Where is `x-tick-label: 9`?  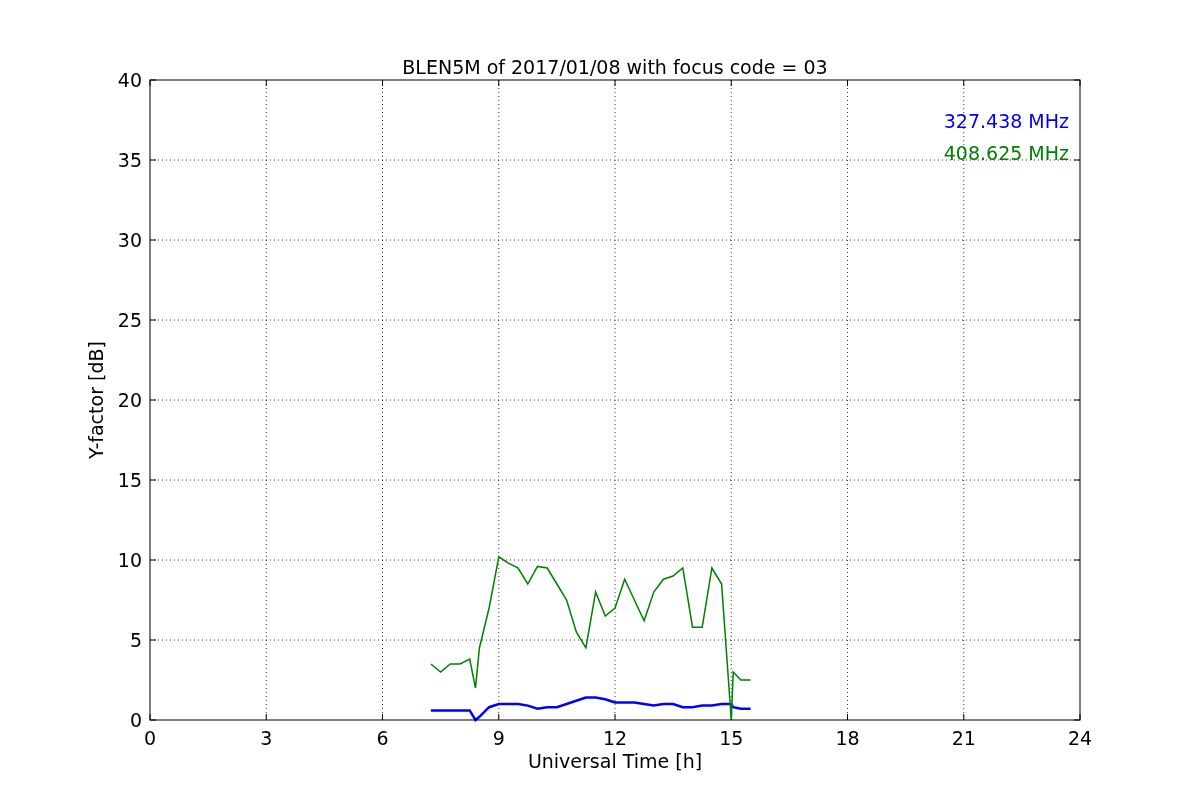
x-tick-label: 9 is located at coordinates (498, 738).